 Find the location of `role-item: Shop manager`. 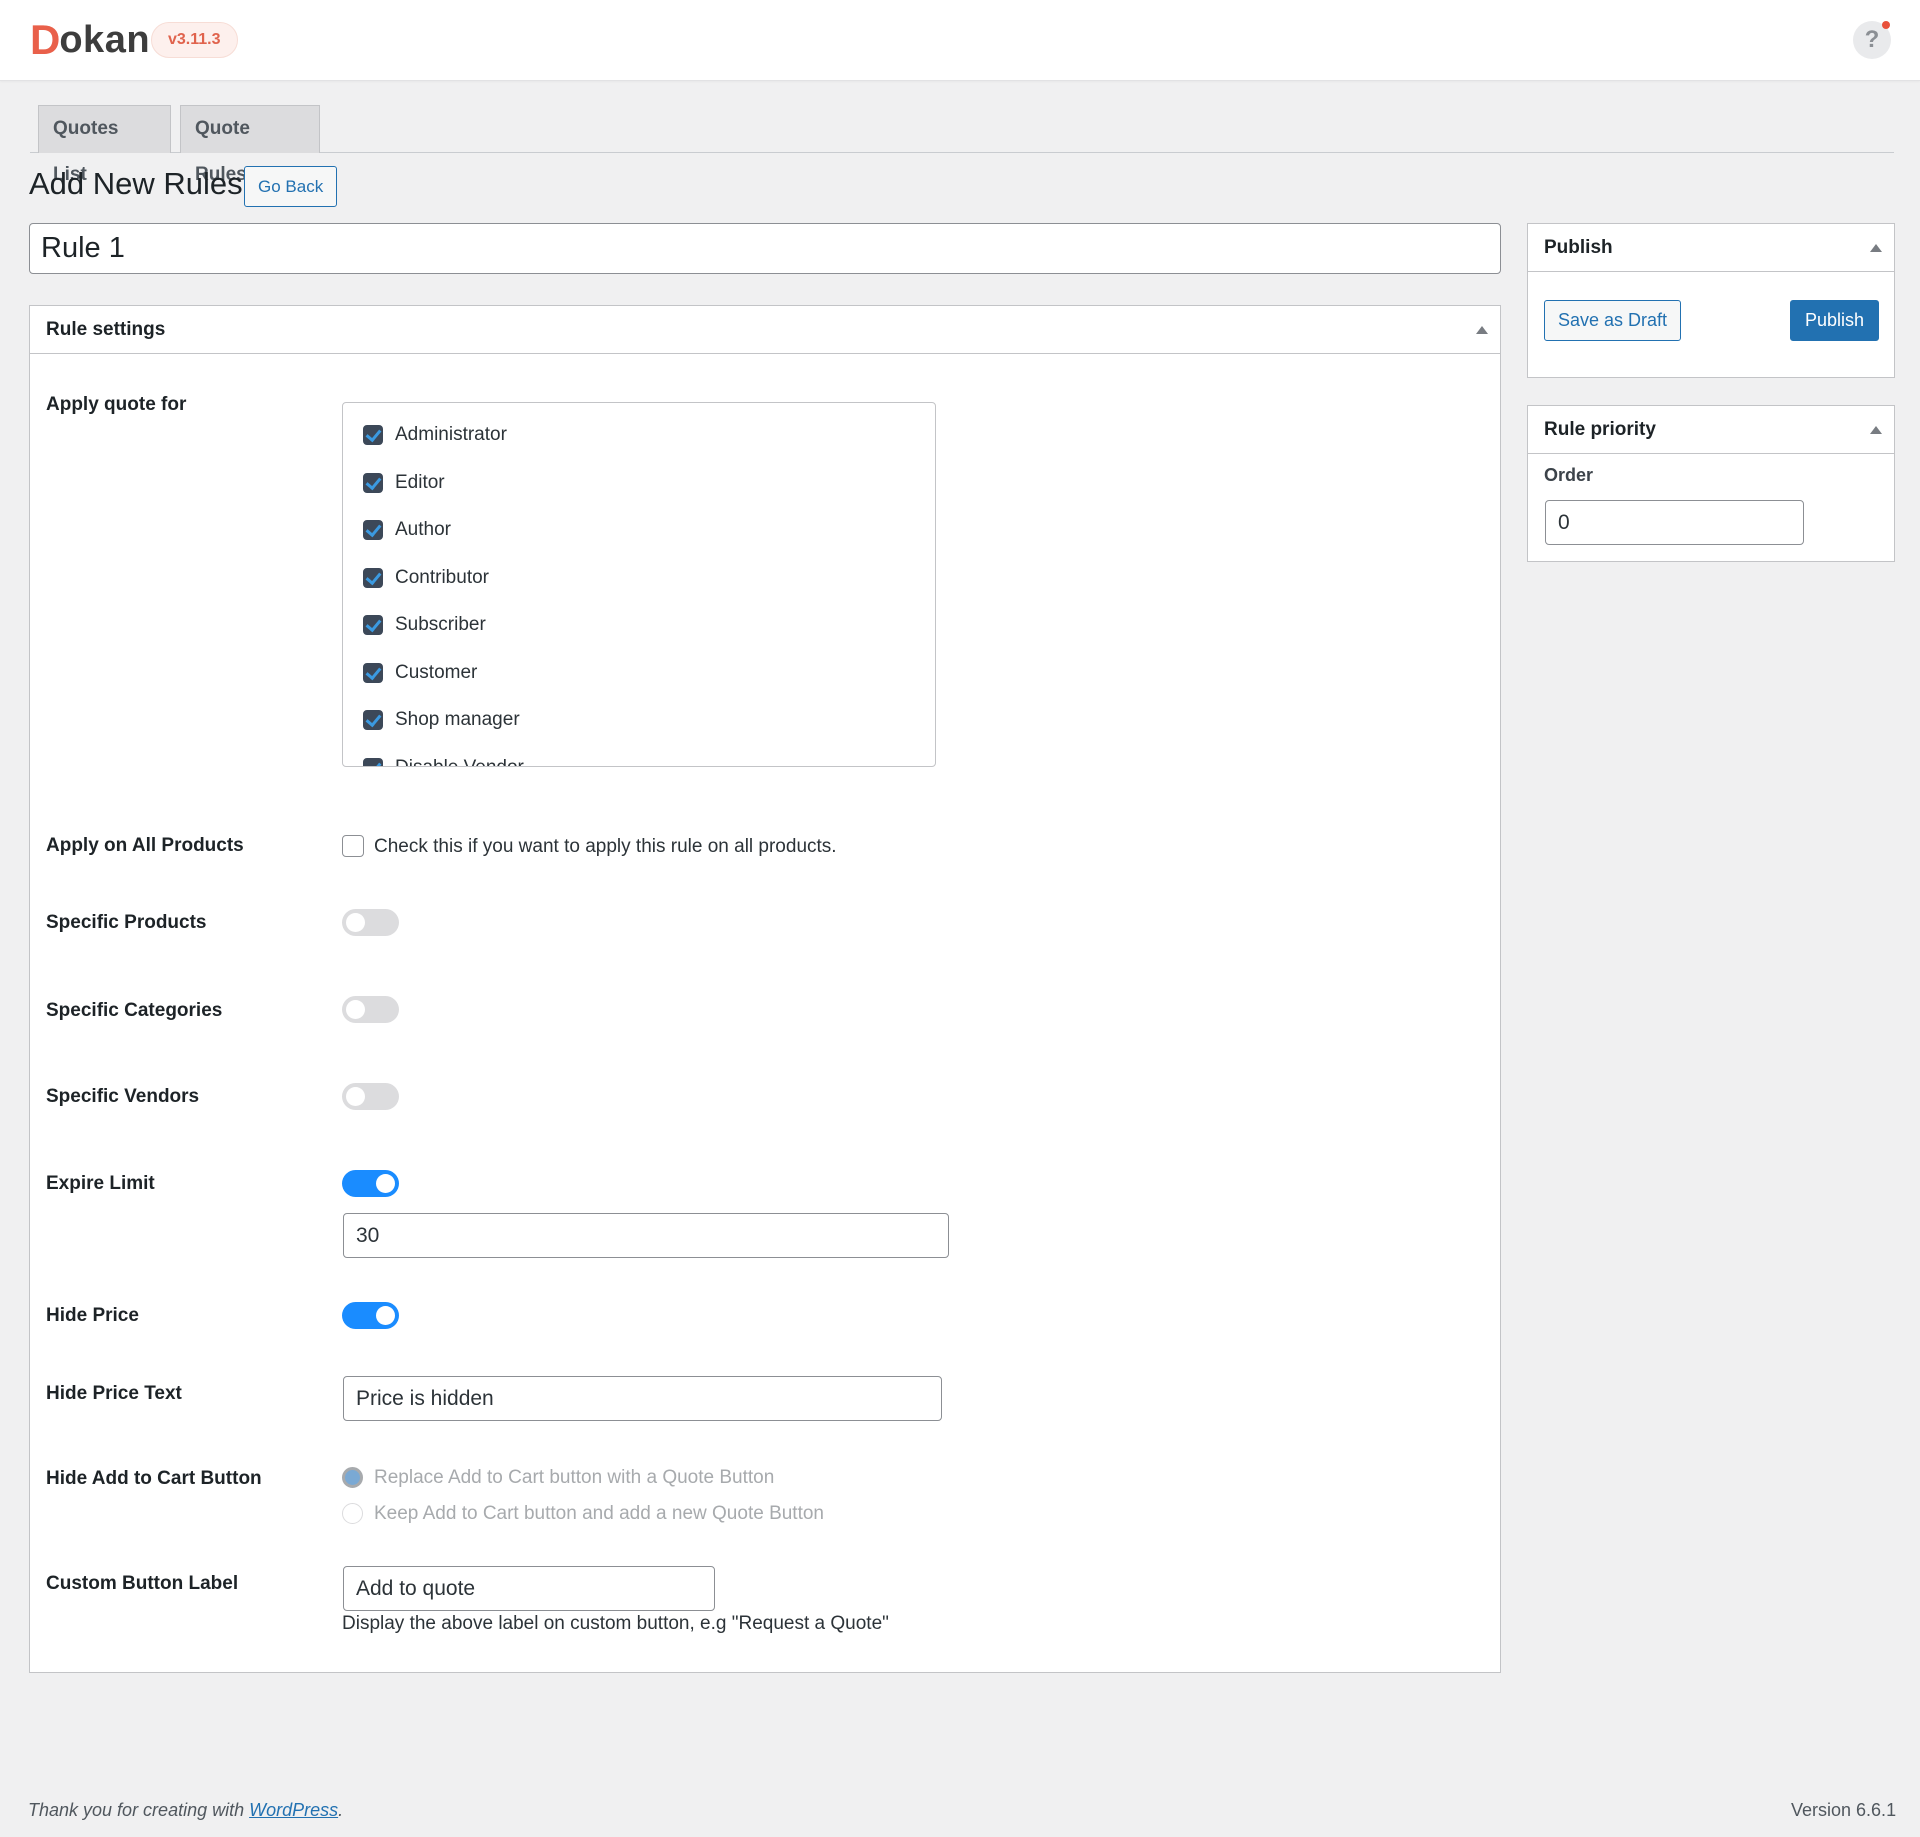

role-item: Shop manager is located at coordinates (441, 720).